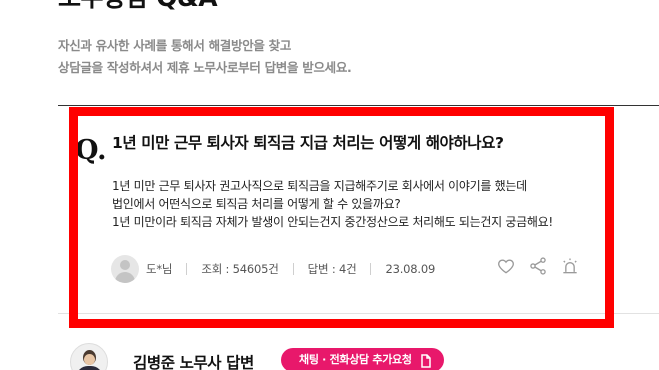 This screenshot has width=659, height=370. I want to click on document-icon, so click(426, 361).